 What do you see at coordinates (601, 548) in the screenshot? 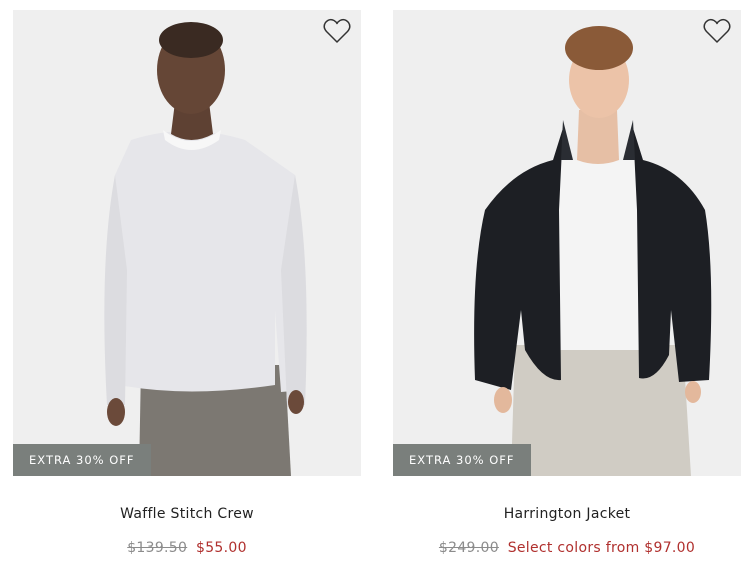
I see `sale-price: Select colors from $97.00` at bounding box center [601, 548].